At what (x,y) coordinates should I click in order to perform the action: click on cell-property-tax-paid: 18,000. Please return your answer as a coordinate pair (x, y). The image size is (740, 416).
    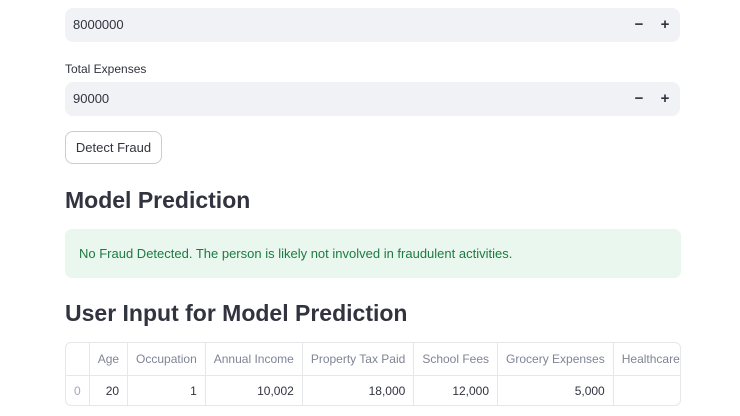
    Looking at the image, I should click on (358, 390).